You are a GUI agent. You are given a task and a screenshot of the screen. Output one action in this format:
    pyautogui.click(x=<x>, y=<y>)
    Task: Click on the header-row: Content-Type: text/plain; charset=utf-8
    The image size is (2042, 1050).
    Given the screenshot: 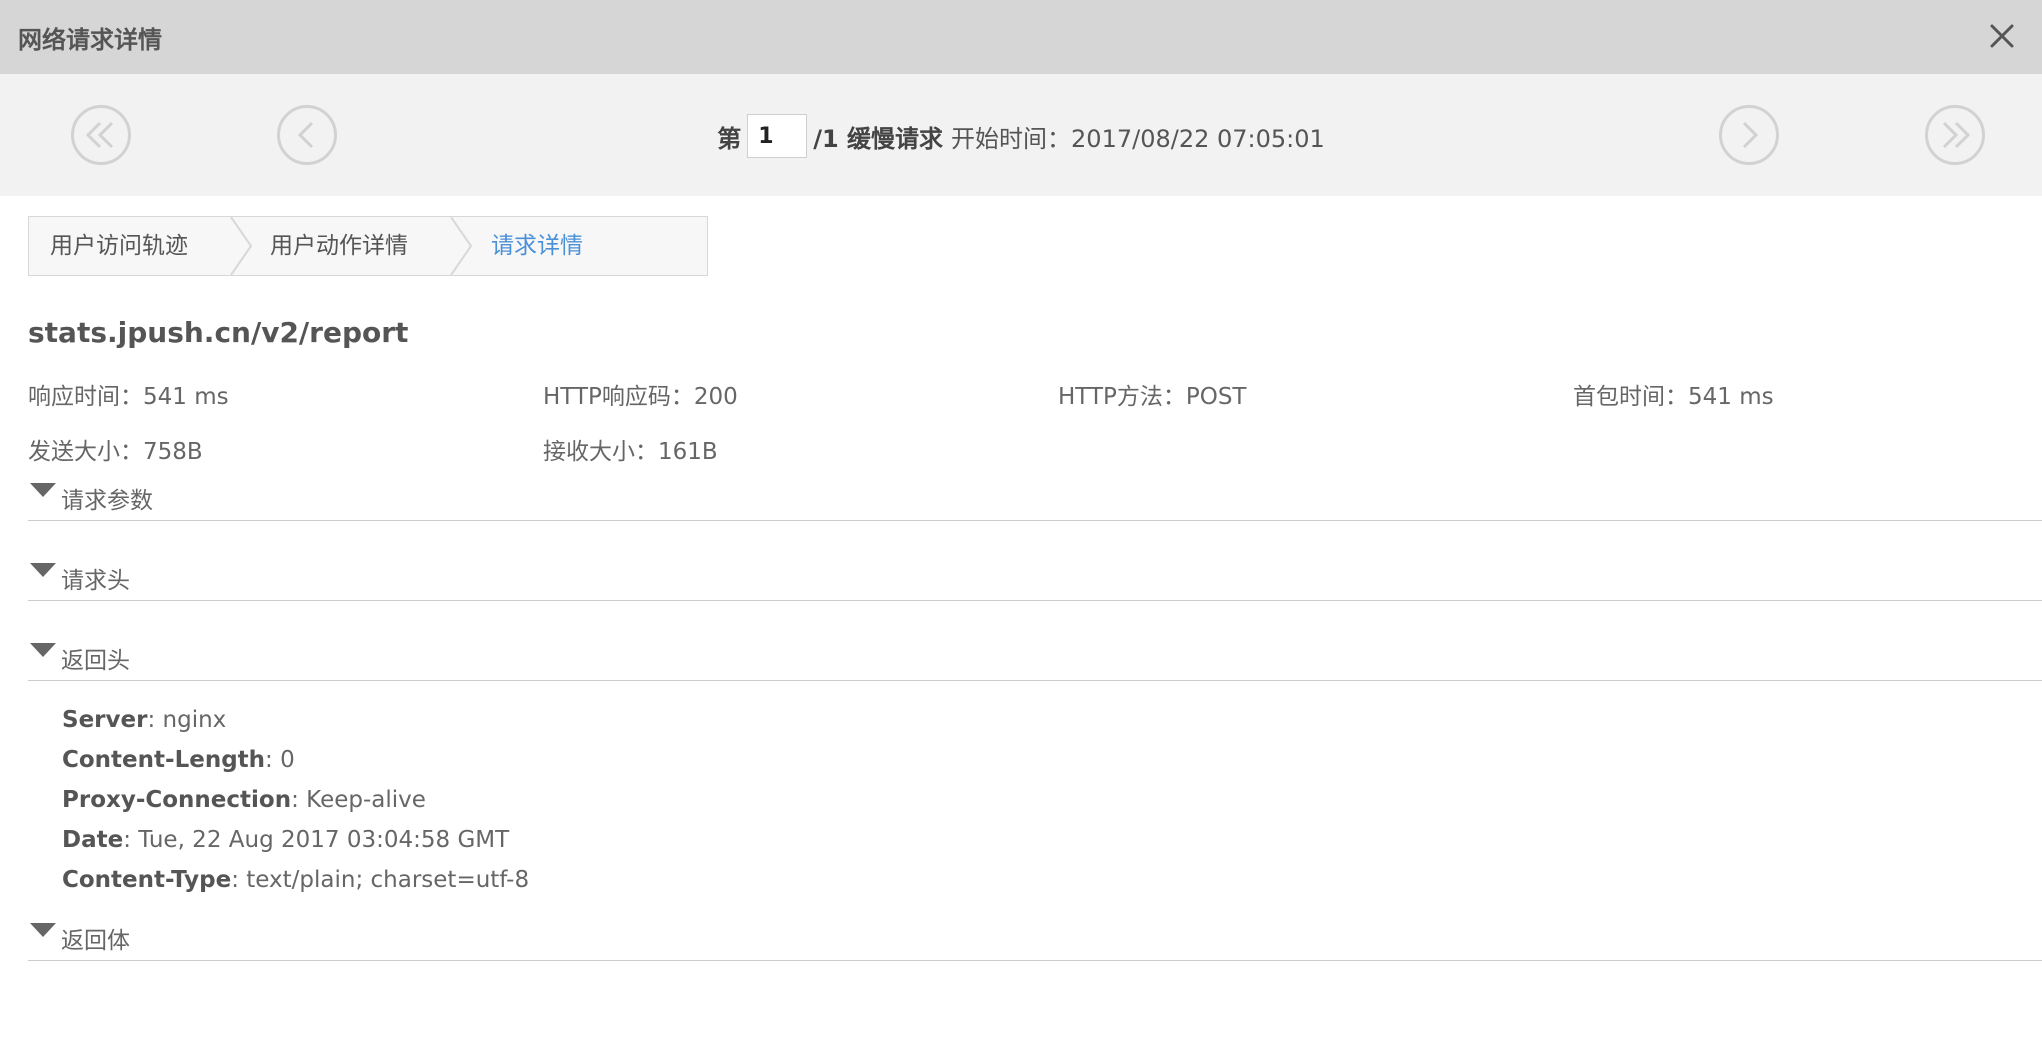 What is the action you would take?
    pyautogui.click(x=295, y=880)
    